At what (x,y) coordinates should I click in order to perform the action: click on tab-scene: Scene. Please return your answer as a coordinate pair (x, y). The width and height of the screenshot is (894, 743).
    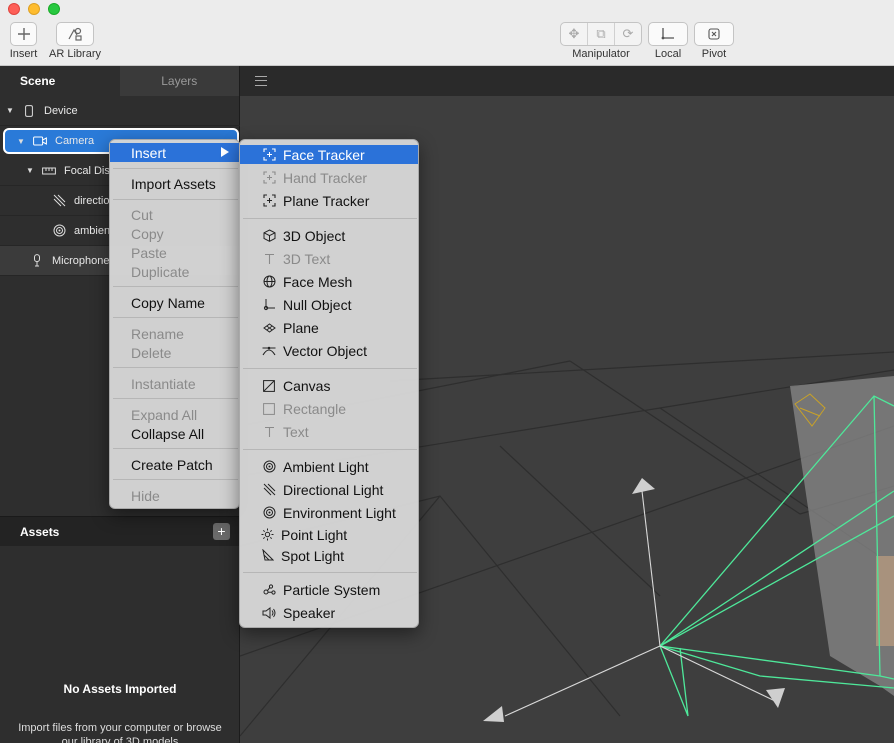
    Looking at the image, I should click on (60, 81).